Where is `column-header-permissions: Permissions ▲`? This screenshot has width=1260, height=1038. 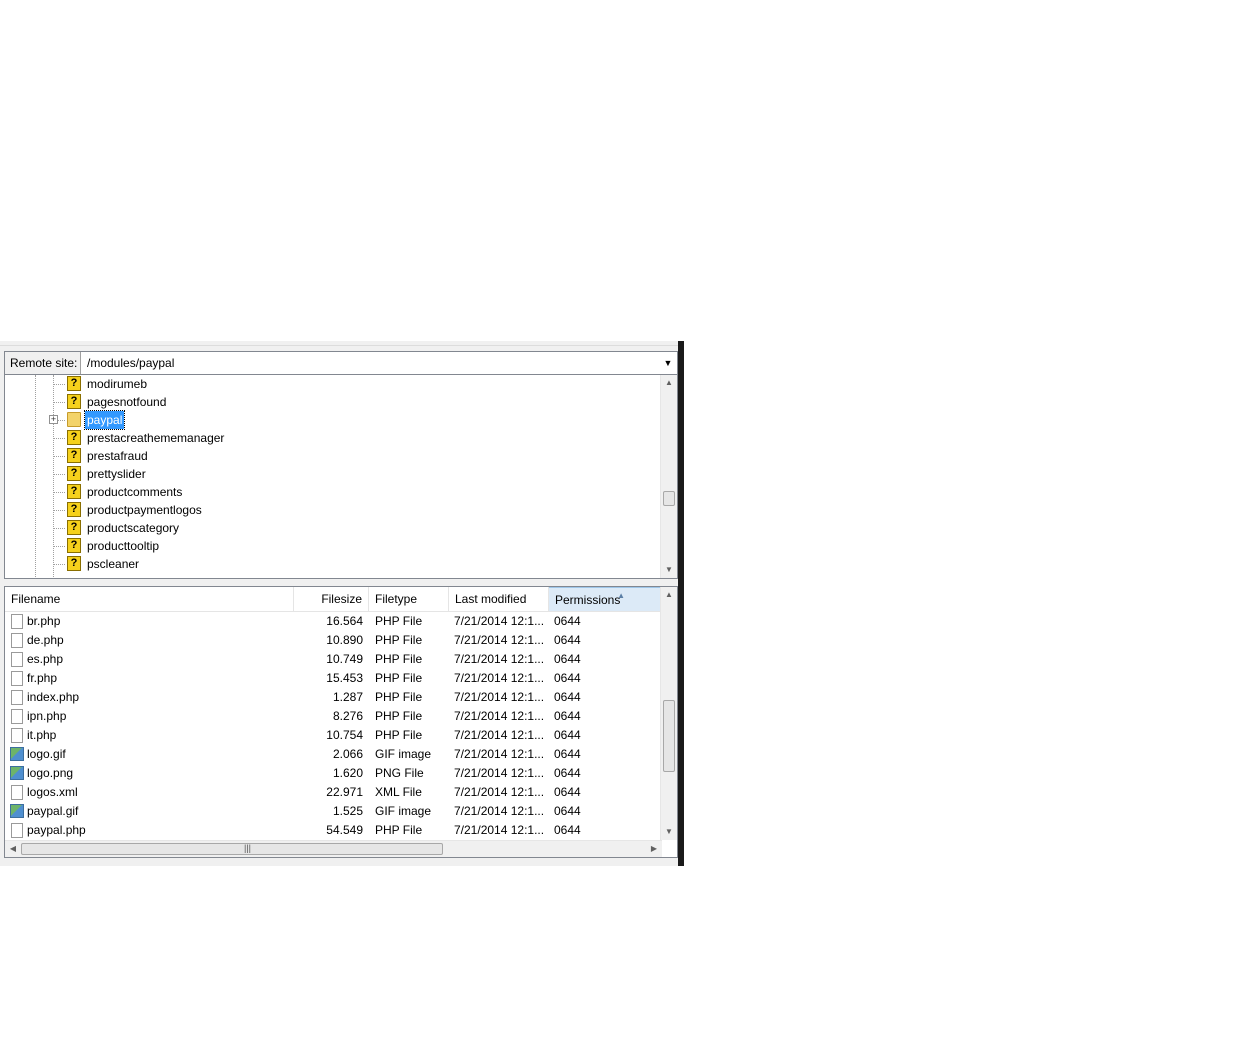 column-header-permissions: Permissions ▲ is located at coordinates (605, 599).